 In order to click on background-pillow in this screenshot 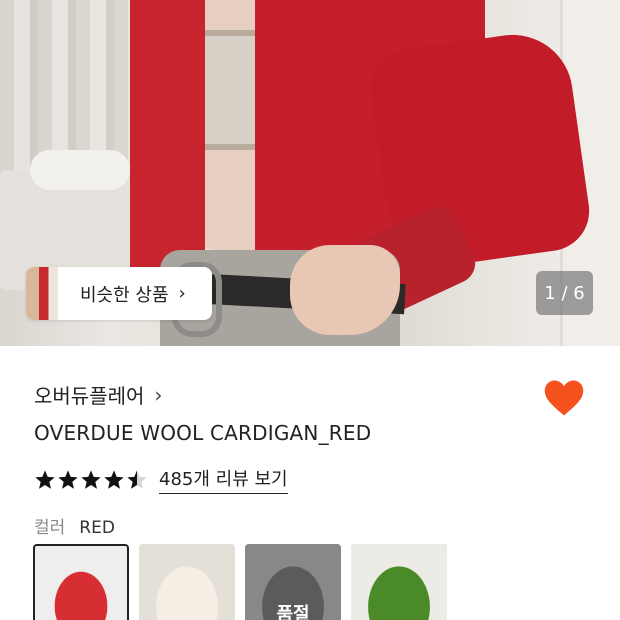, I will do `click(80, 170)`.